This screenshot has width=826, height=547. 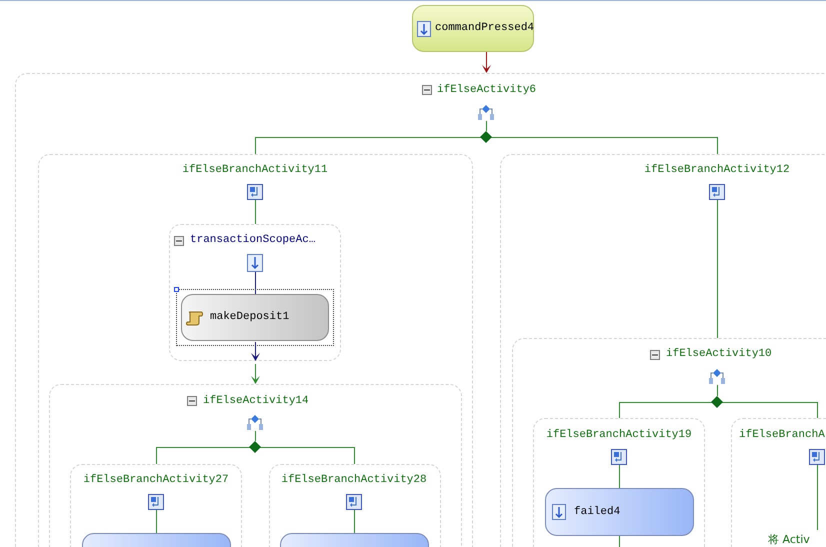 What do you see at coordinates (597, 512) in the screenshot?
I see `activity-label: failed4` at bounding box center [597, 512].